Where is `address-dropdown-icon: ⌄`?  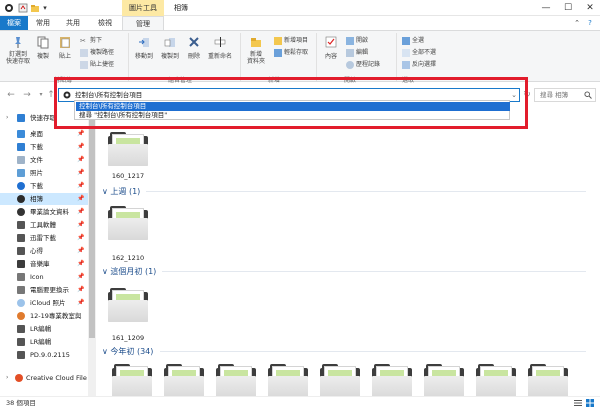 address-dropdown-icon: ⌄ is located at coordinates (514, 95).